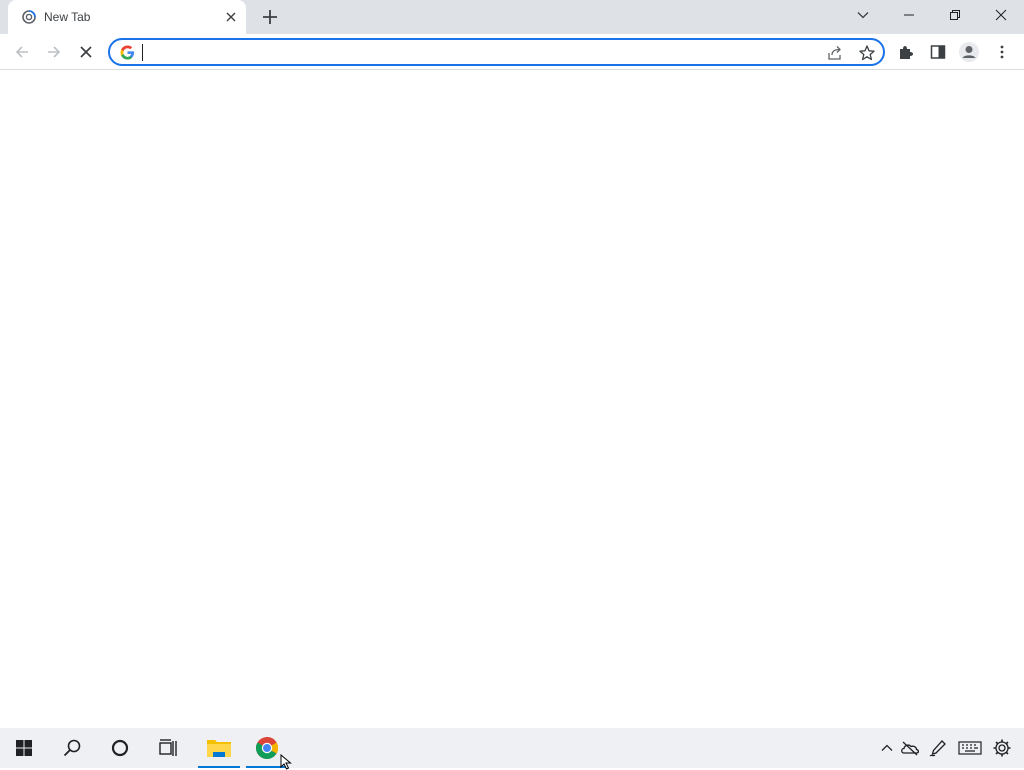  I want to click on gear-icon, so click(1002, 748).